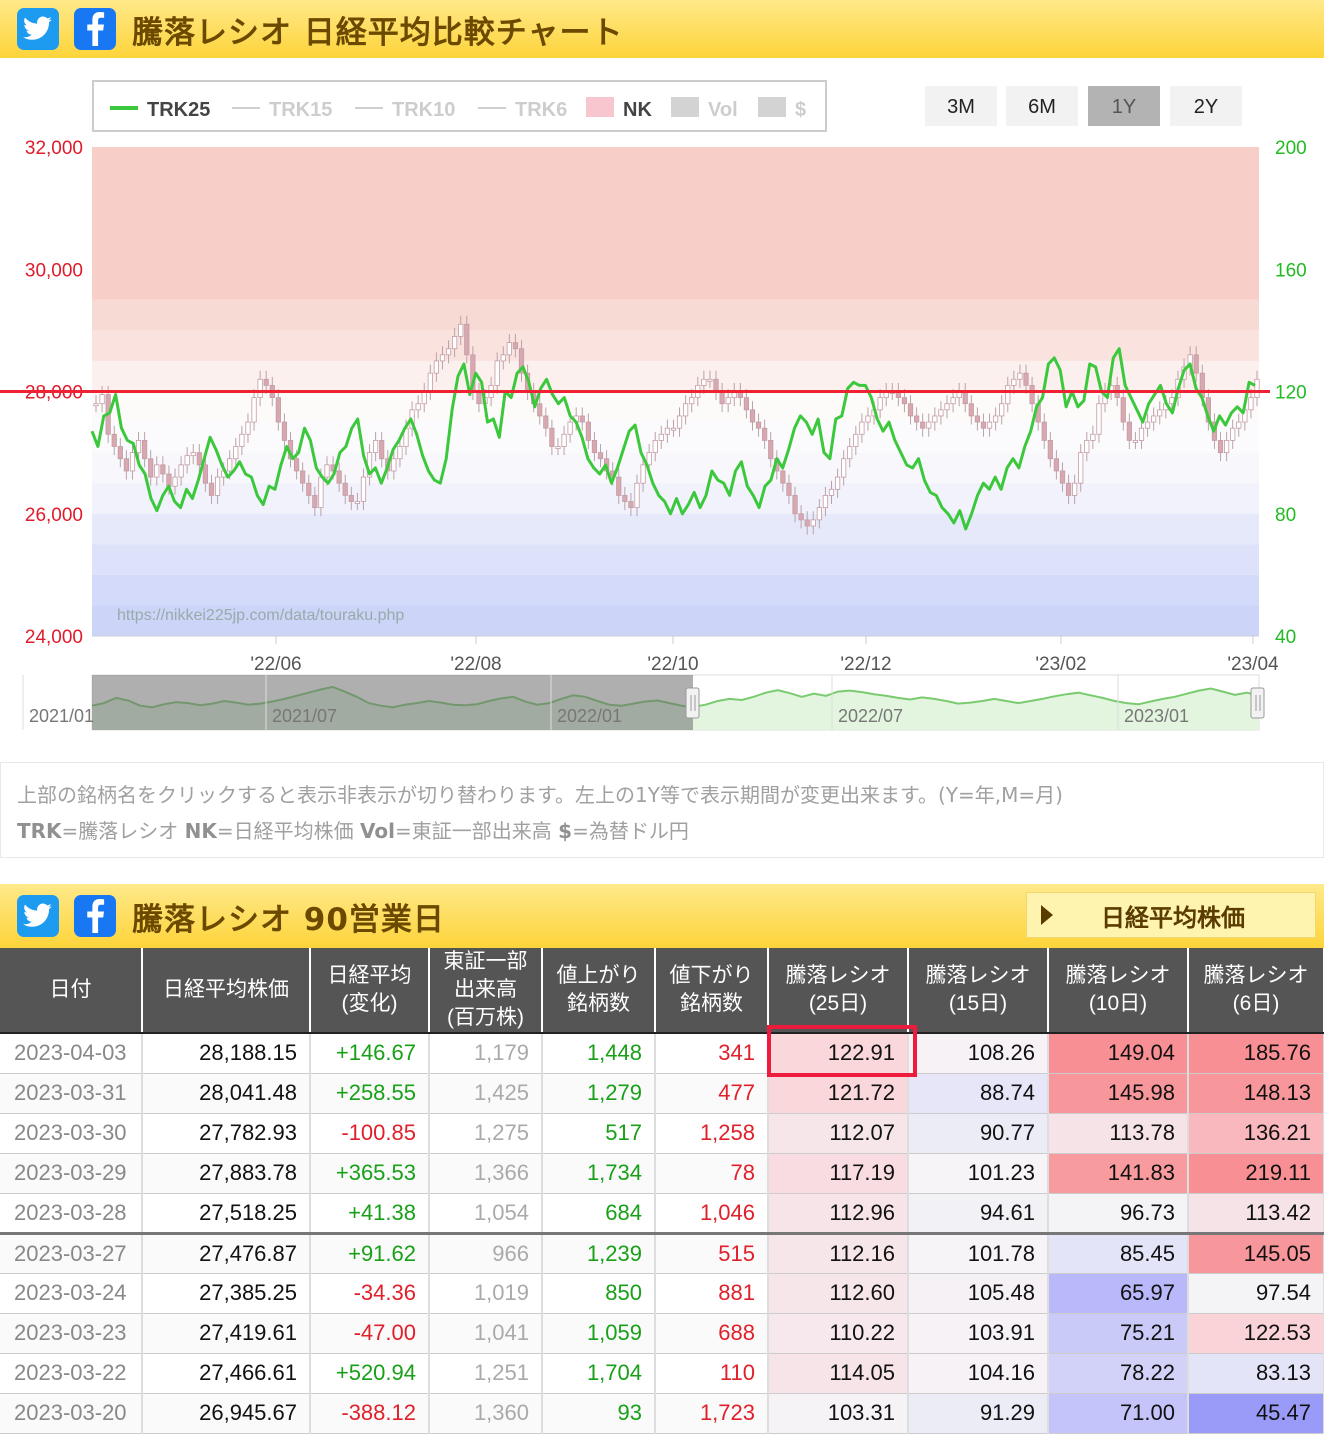  I want to click on legend-item-trk15: TRK15, so click(300, 110).